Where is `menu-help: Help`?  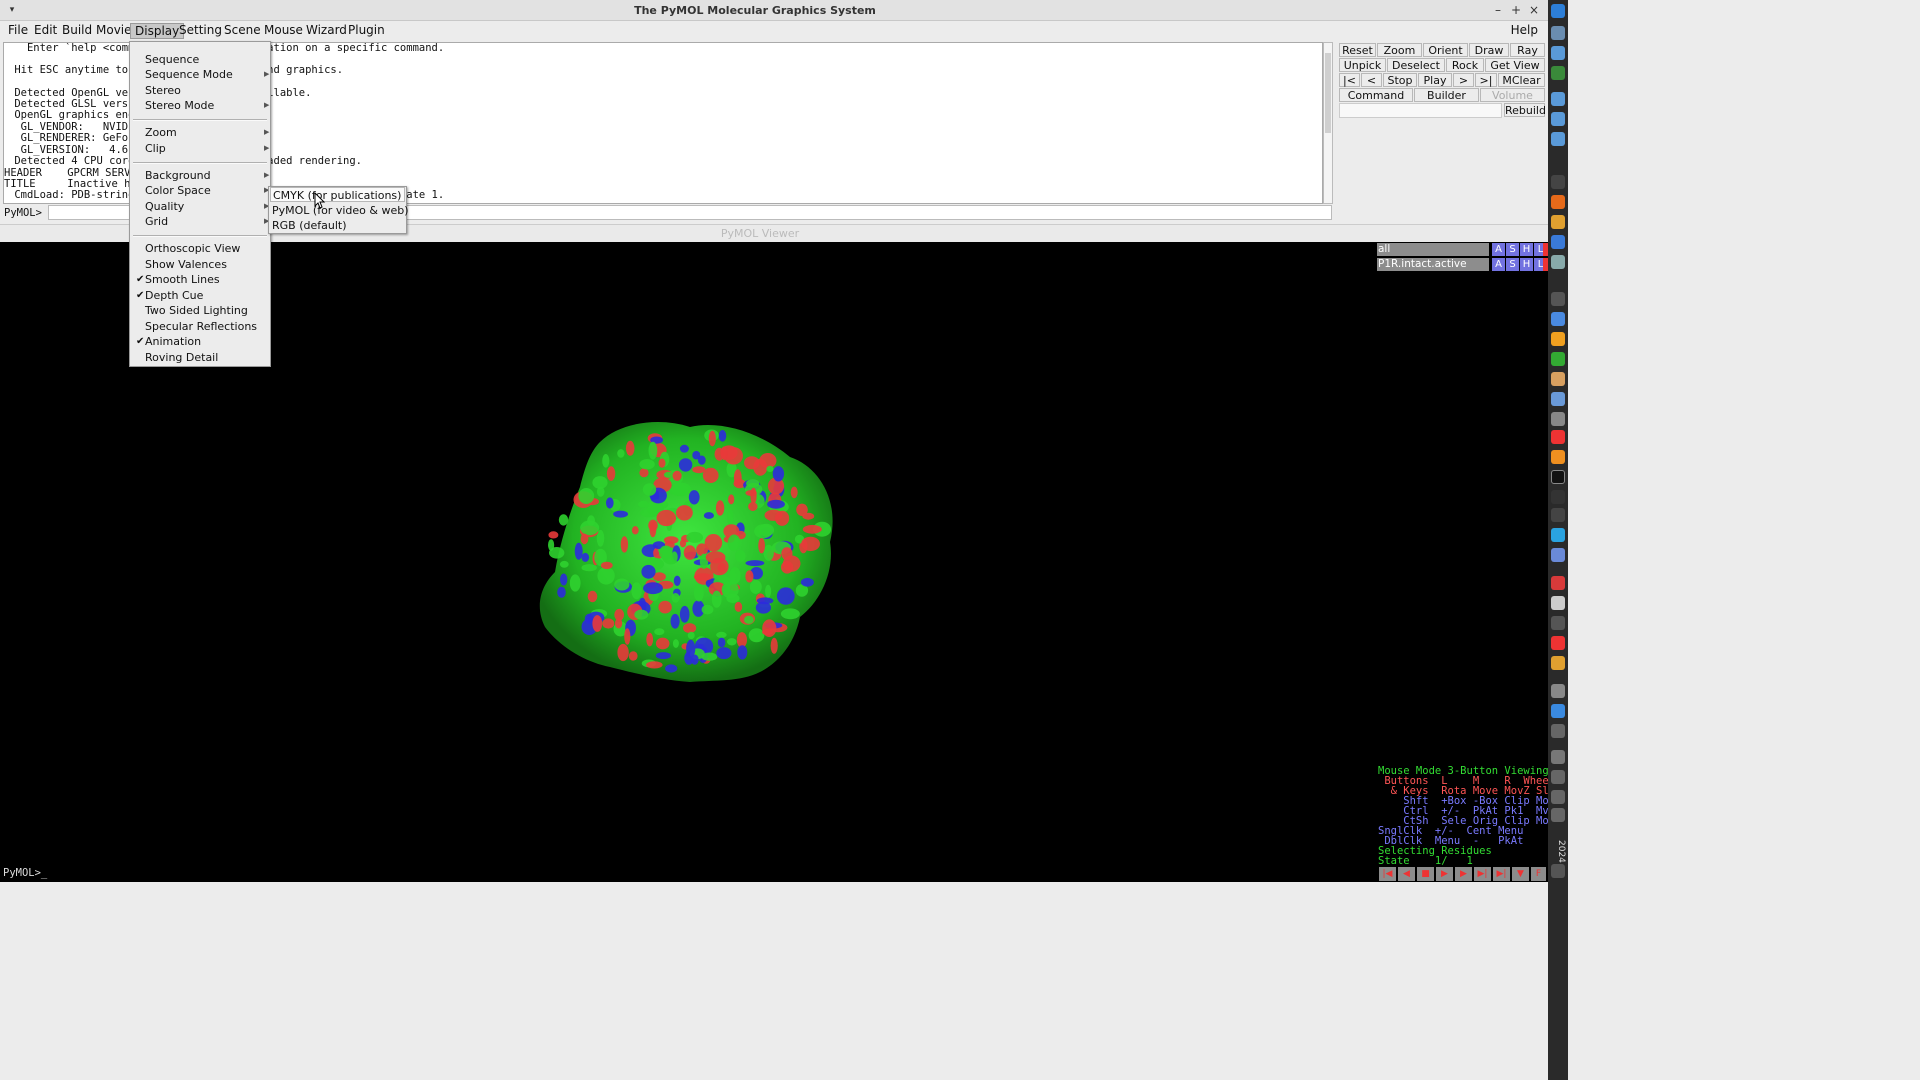
menu-help: Help is located at coordinates (1524, 31).